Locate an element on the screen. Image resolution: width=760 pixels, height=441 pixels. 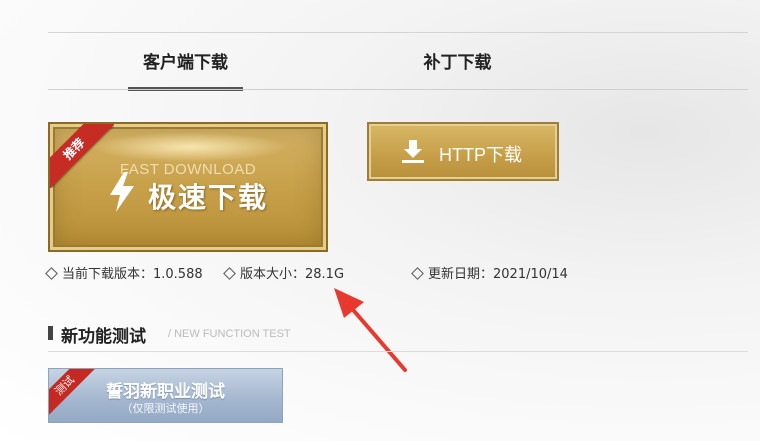
test-button-title: 誓羽新职业测试 is located at coordinates (165, 392).